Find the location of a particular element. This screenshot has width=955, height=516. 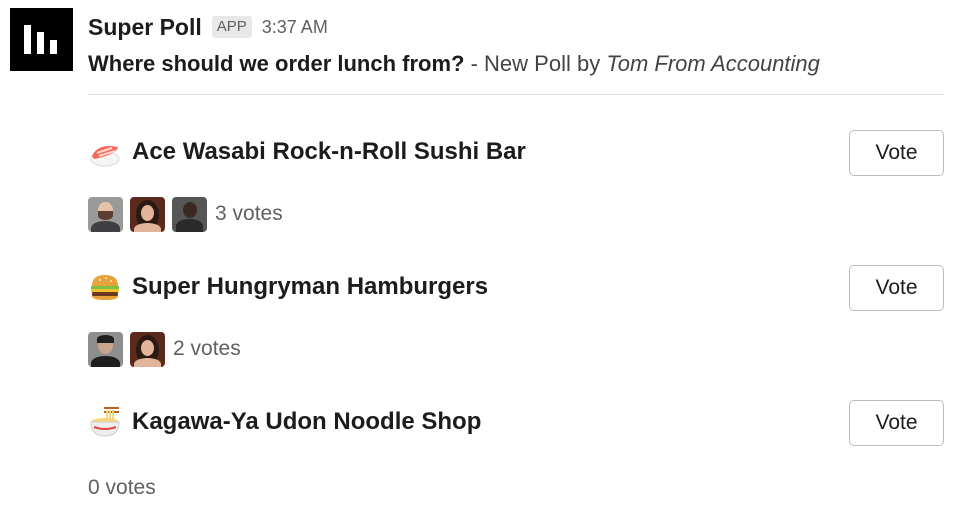

poll-question: Where should we order lunch from? is located at coordinates (276, 63).